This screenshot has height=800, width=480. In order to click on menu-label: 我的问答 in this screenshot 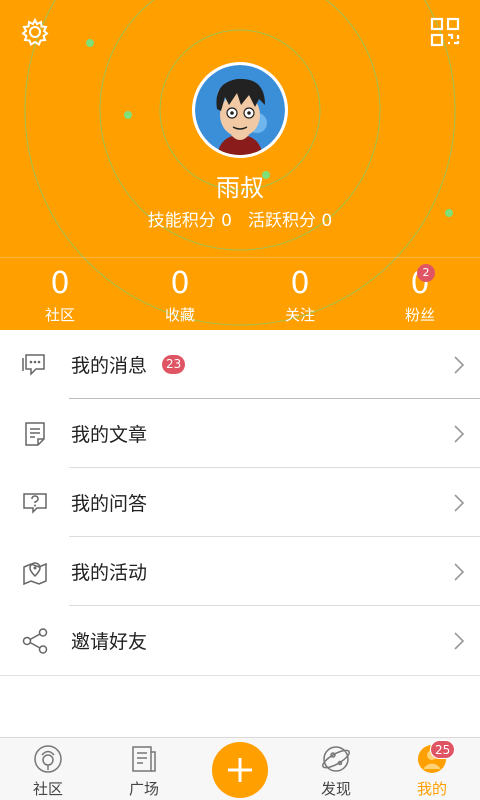, I will do `click(109, 504)`.